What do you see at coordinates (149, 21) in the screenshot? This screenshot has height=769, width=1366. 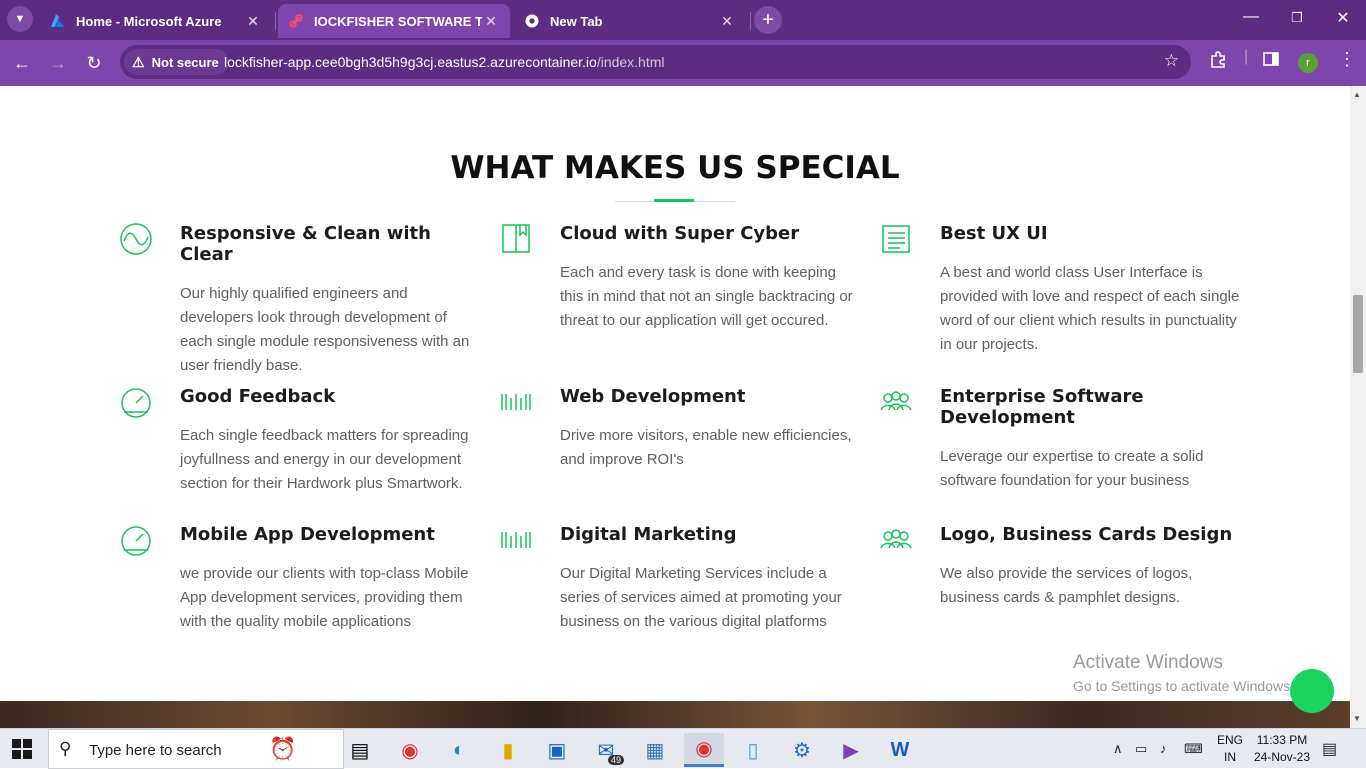 I see `tab-title: Home - Microsoft Azure` at bounding box center [149, 21].